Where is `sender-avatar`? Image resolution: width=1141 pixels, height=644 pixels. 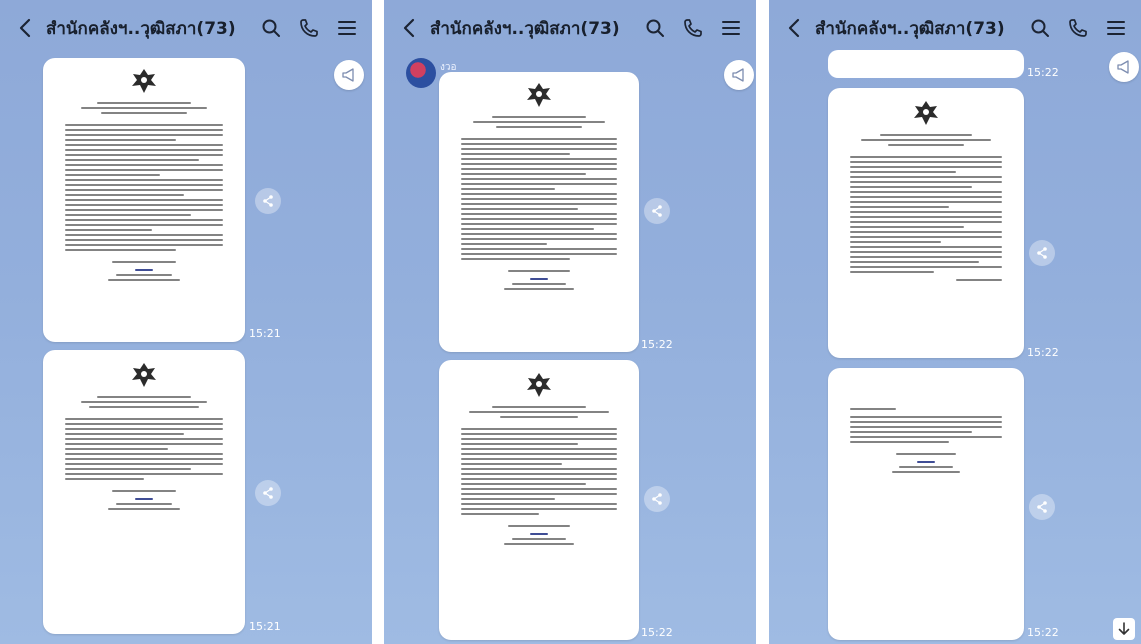 sender-avatar is located at coordinates (421, 73).